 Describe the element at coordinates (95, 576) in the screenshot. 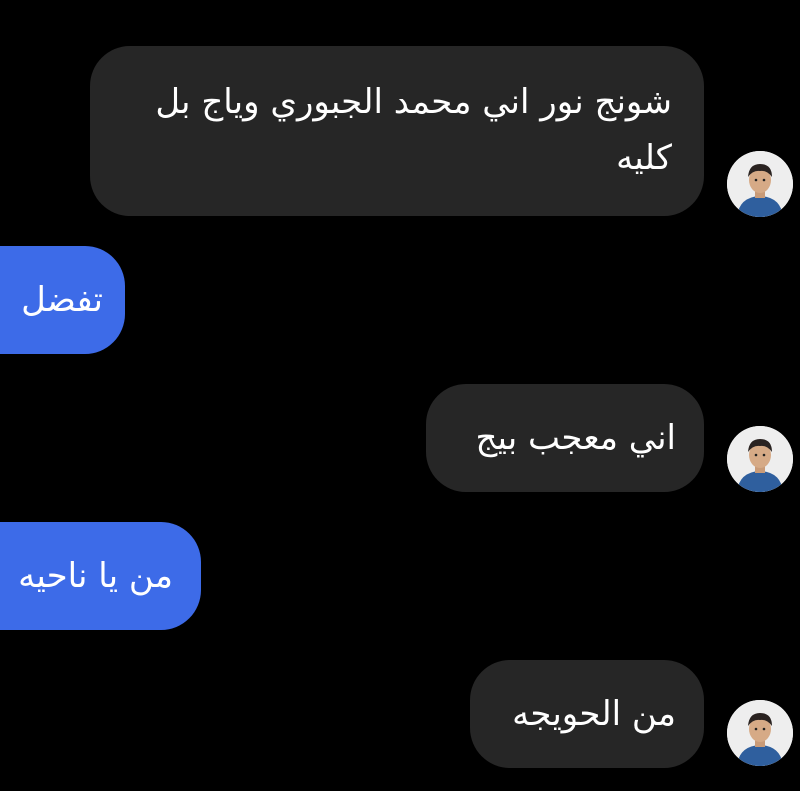

I see `message-text: من يا ناحيه` at that location.